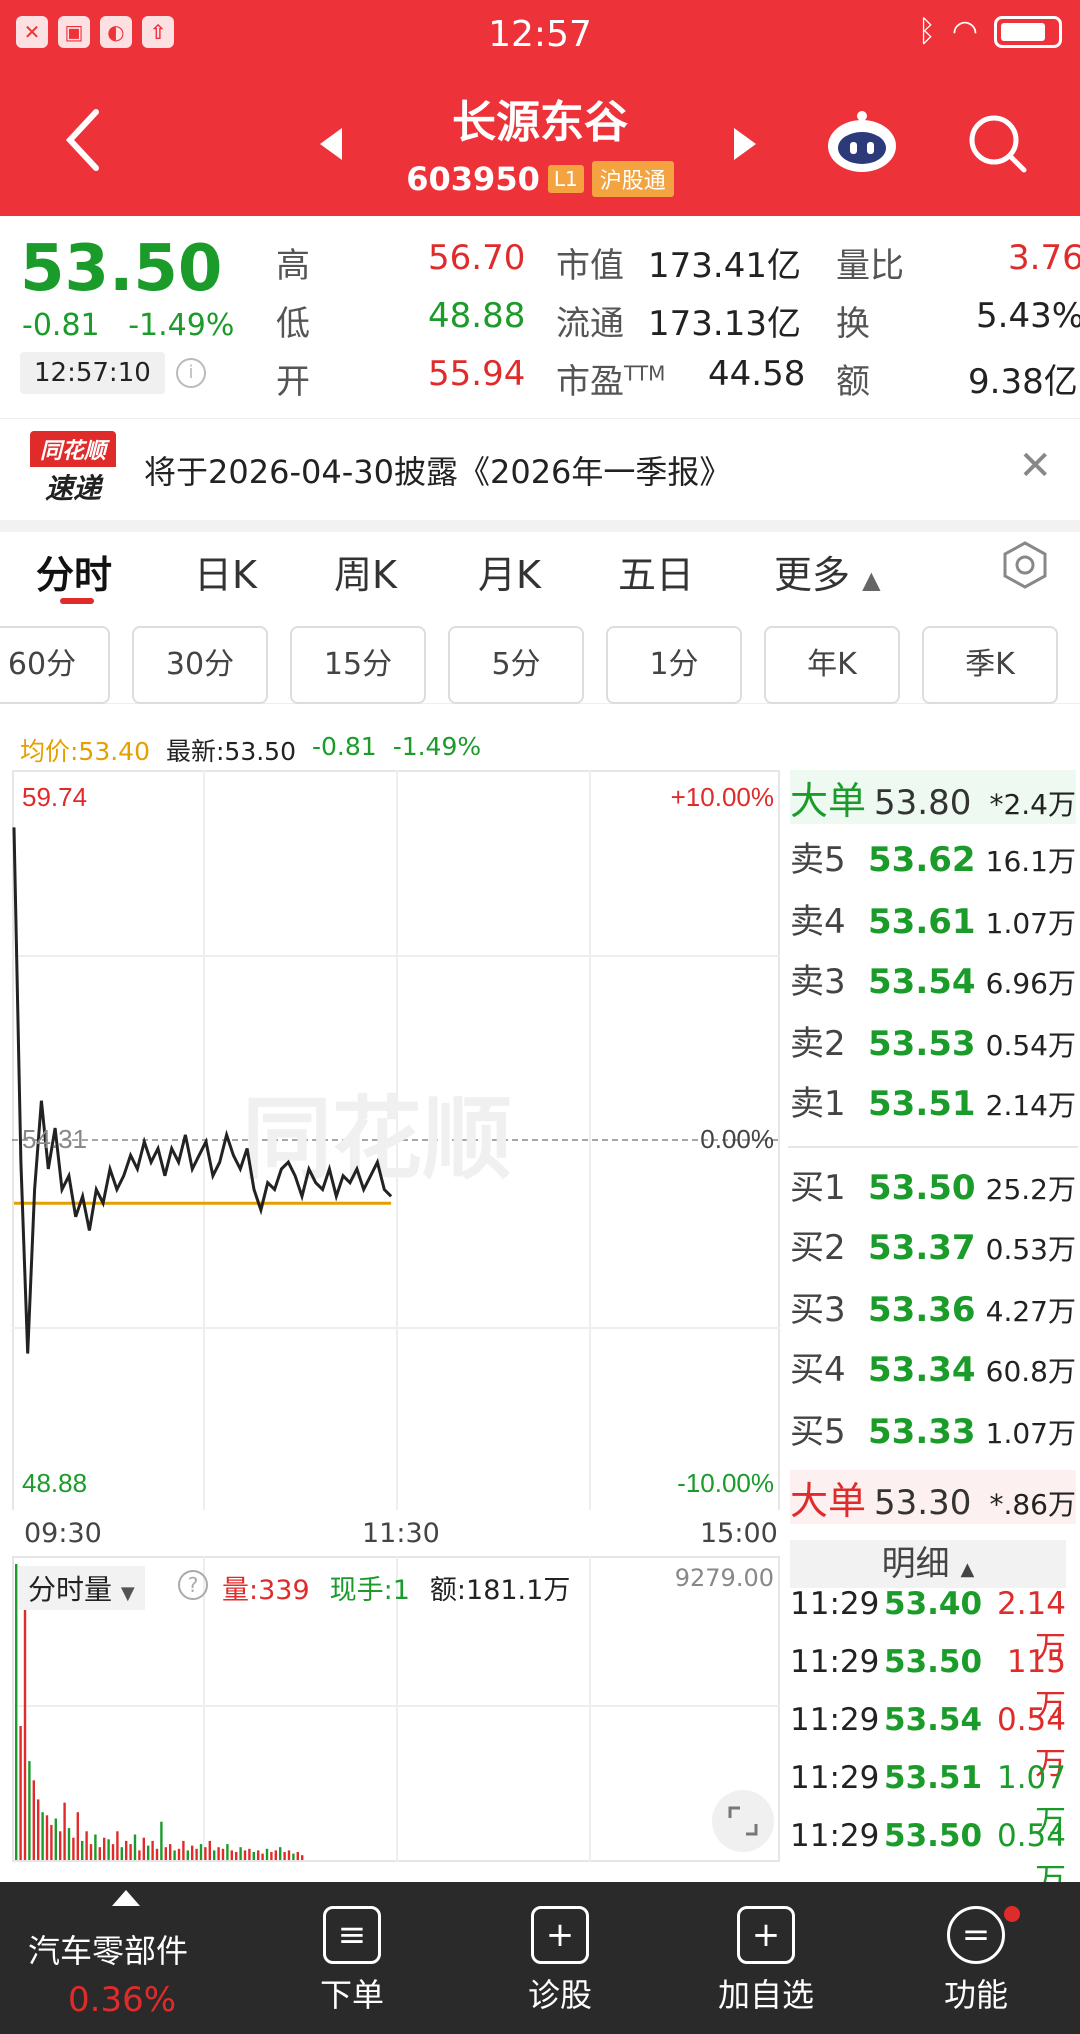  What do you see at coordinates (225, 571) in the screenshot?
I see `tab-daily-k: 日K` at bounding box center [225, 571].